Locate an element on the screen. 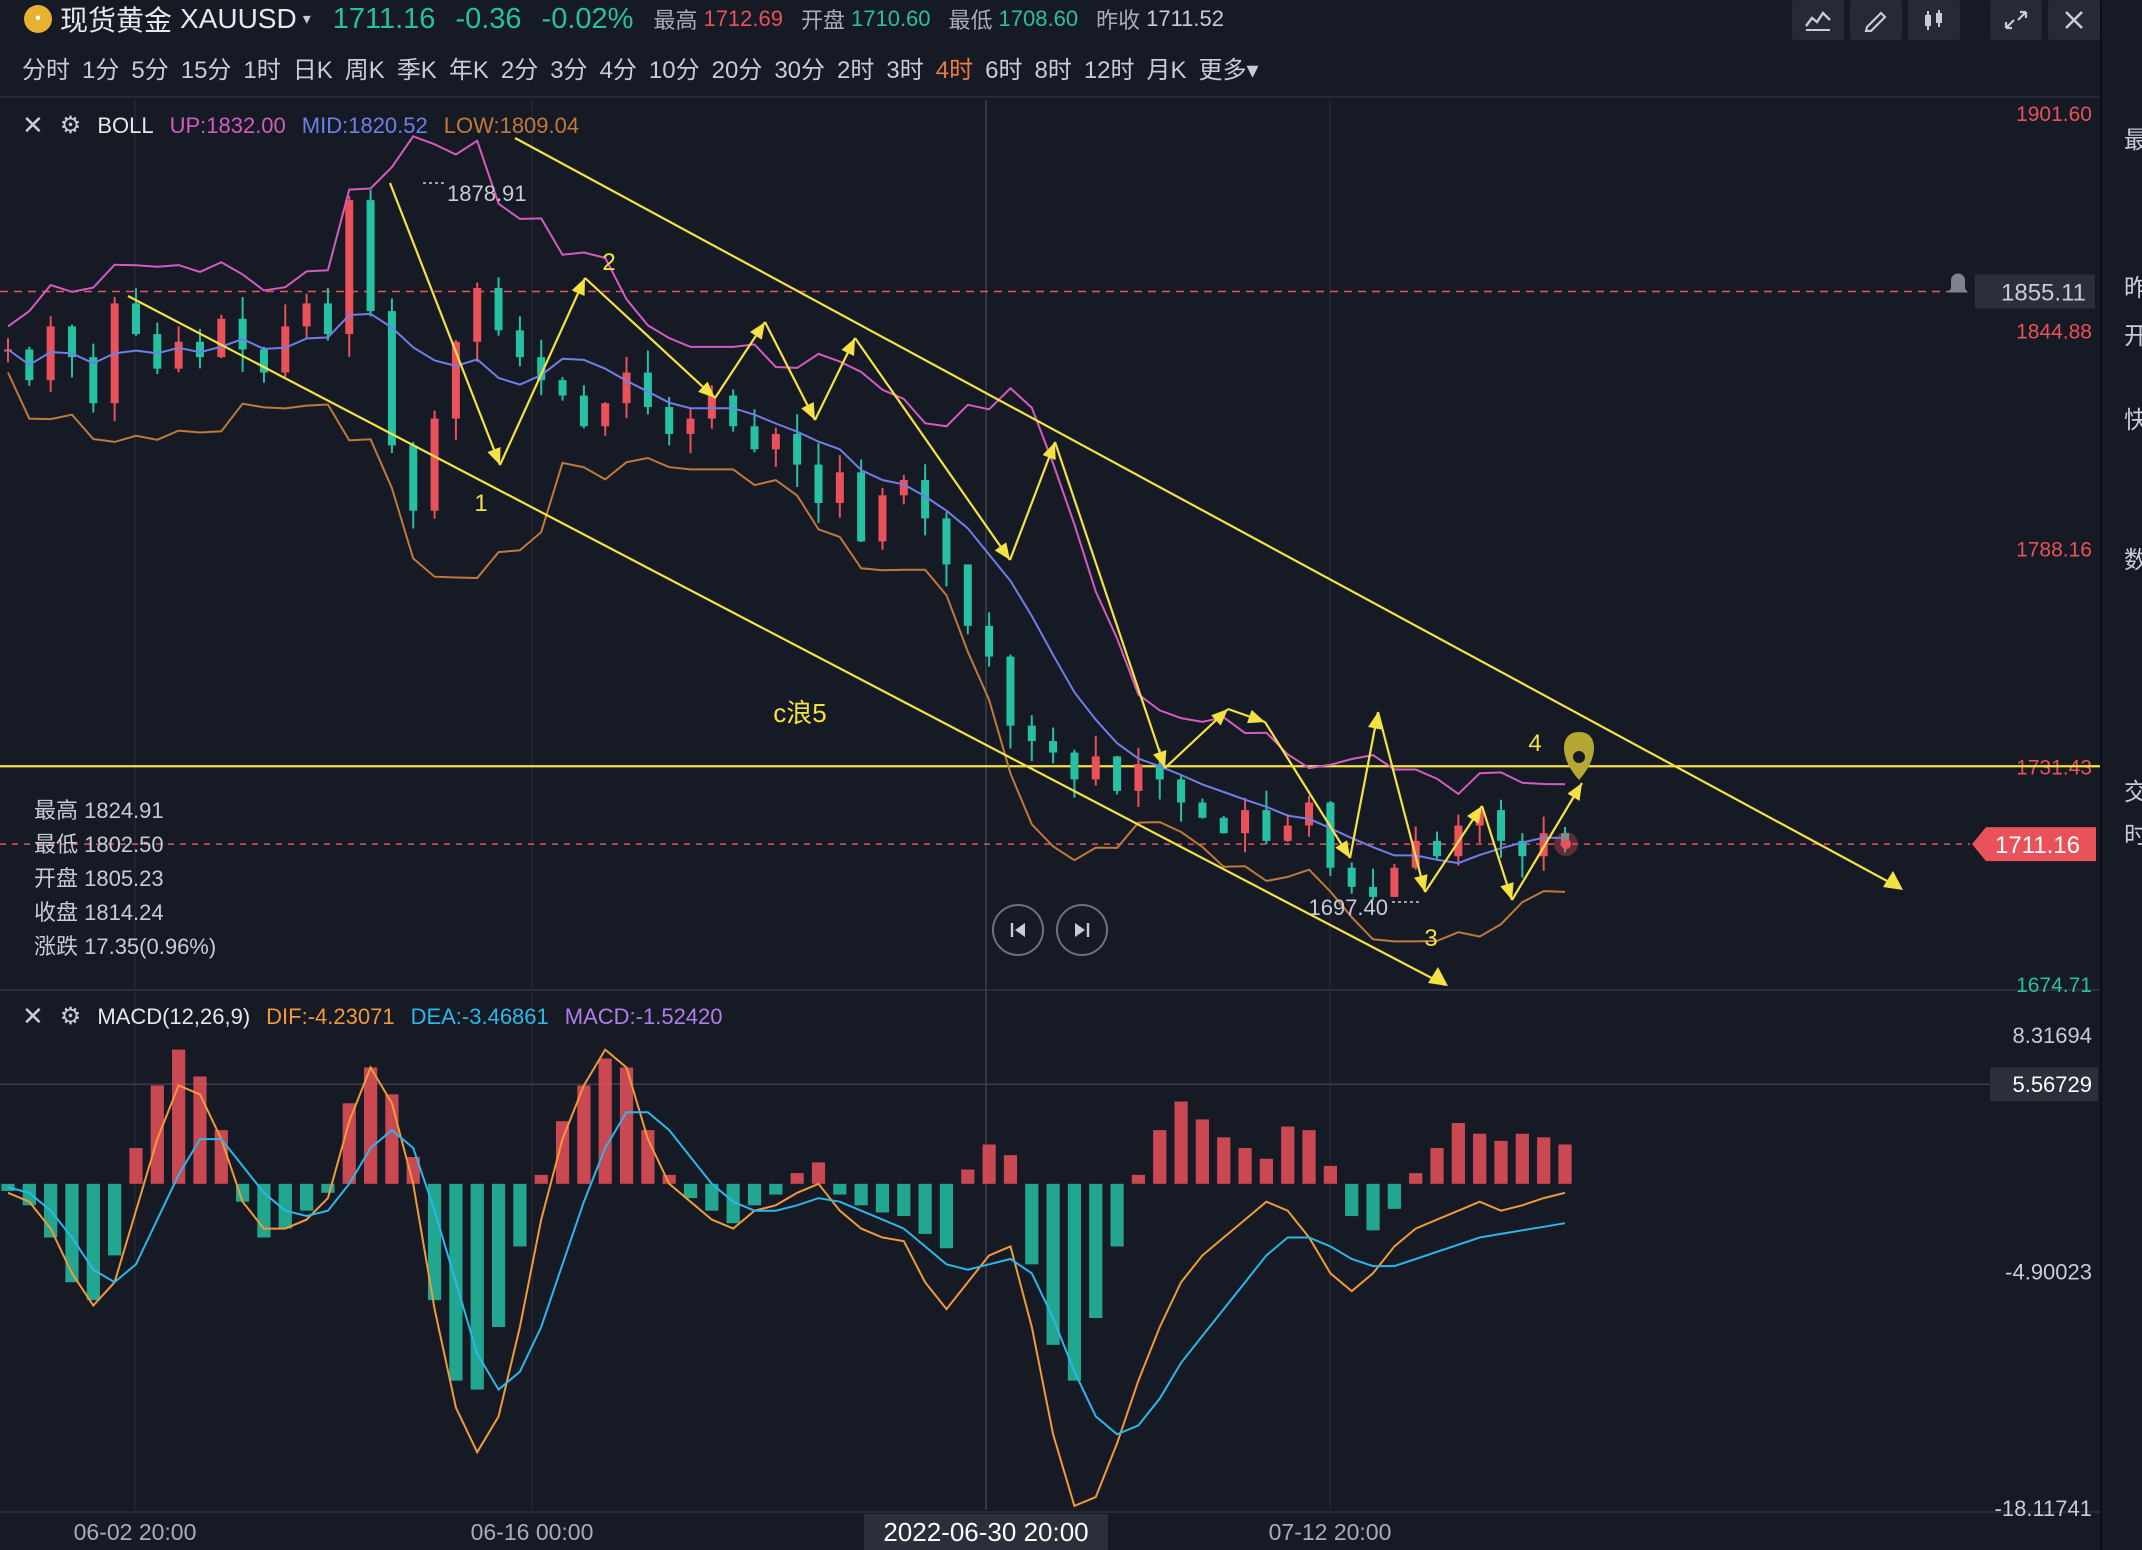  step-back-icon is located at coordinates (1017, 930).